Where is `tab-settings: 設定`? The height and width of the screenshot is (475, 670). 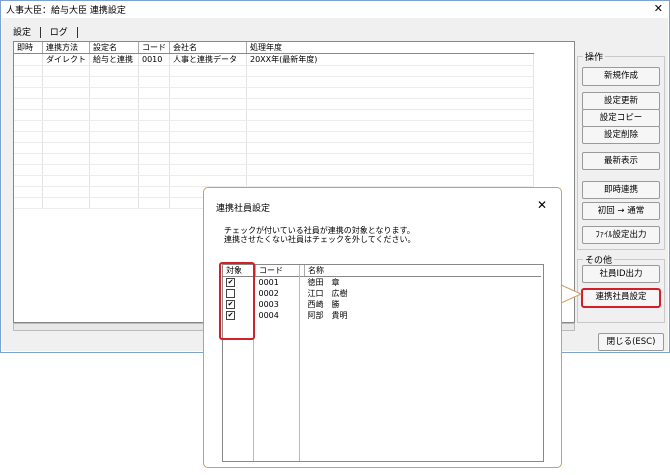 tab-settings: 設定 is located at coordinates (22, 31).